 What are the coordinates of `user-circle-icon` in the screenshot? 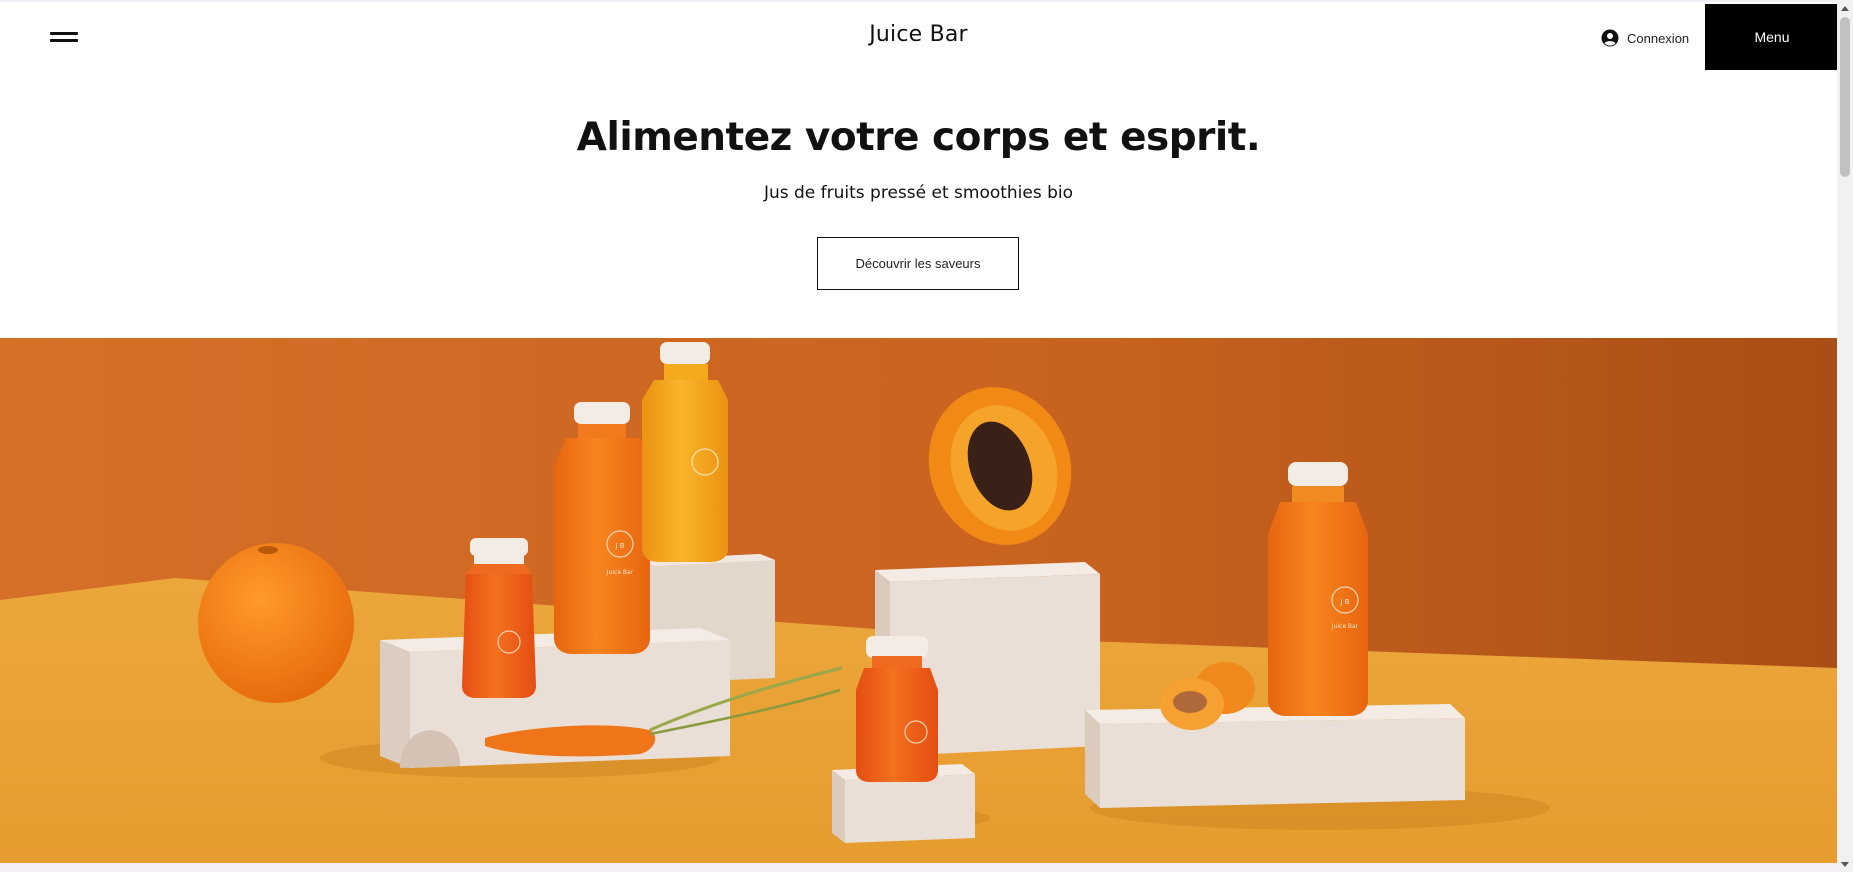 It's located at (1610, 38).